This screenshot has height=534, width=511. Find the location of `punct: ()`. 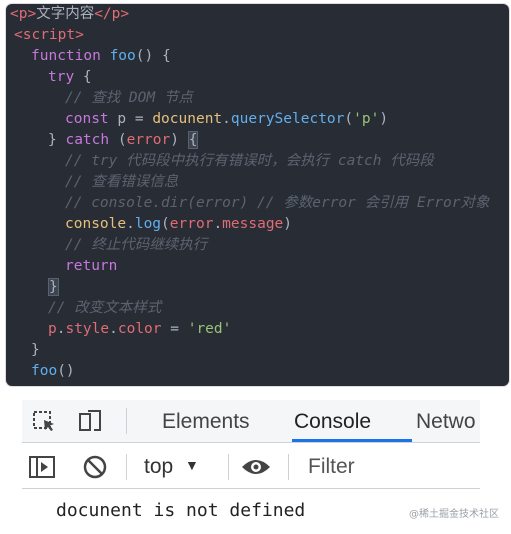

punct: () is located at coordinates (66, 371).